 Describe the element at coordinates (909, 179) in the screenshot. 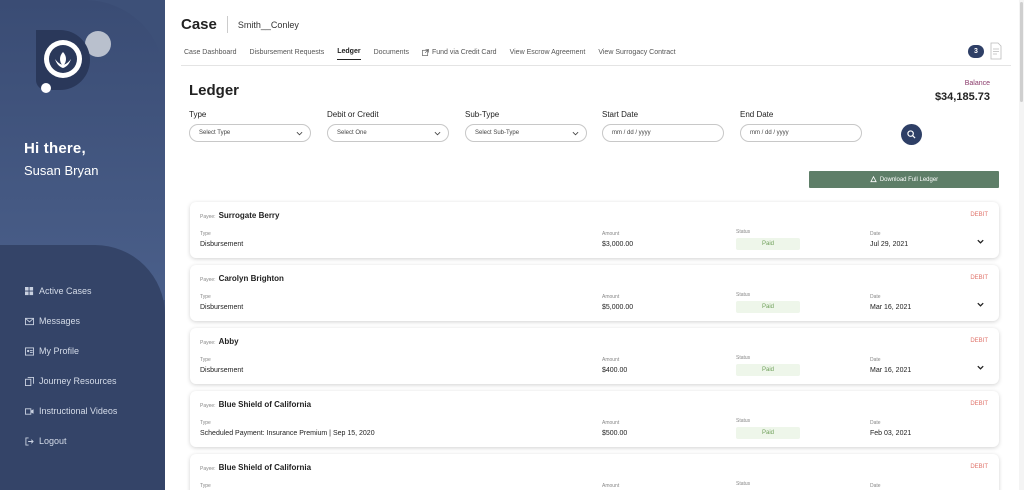

I see `download-label: Download Full Ledger` at that location.